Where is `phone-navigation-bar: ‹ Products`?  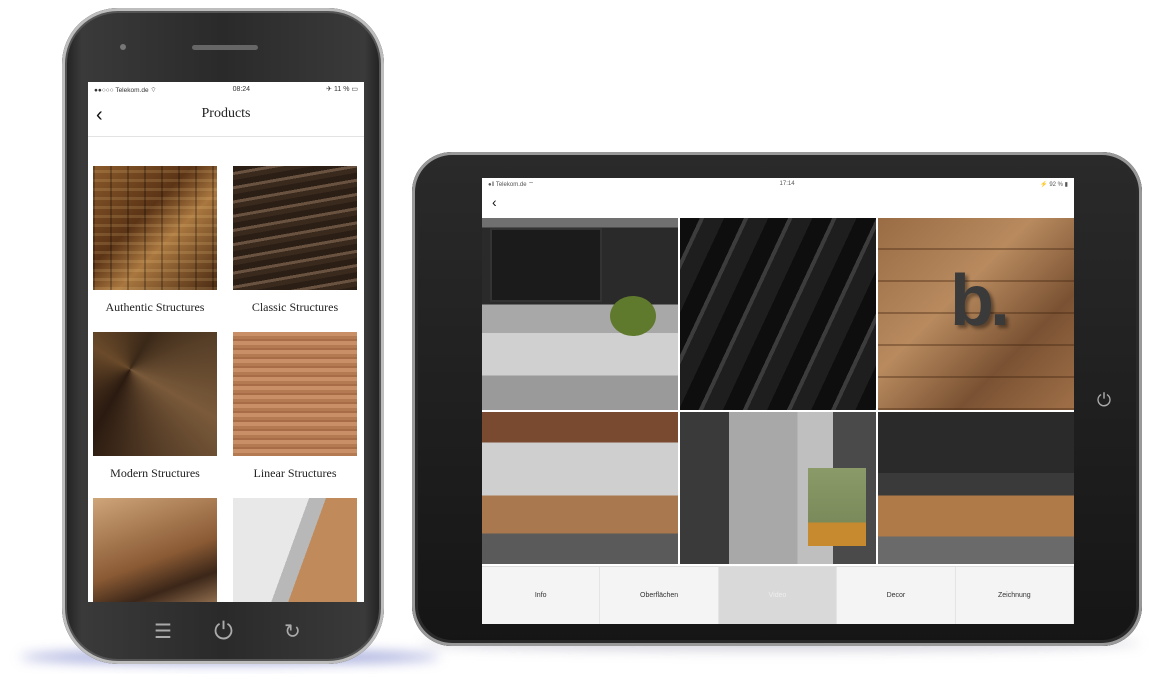
phone-navigation-bar: ‹ Products is located at coordinates (226, 116).